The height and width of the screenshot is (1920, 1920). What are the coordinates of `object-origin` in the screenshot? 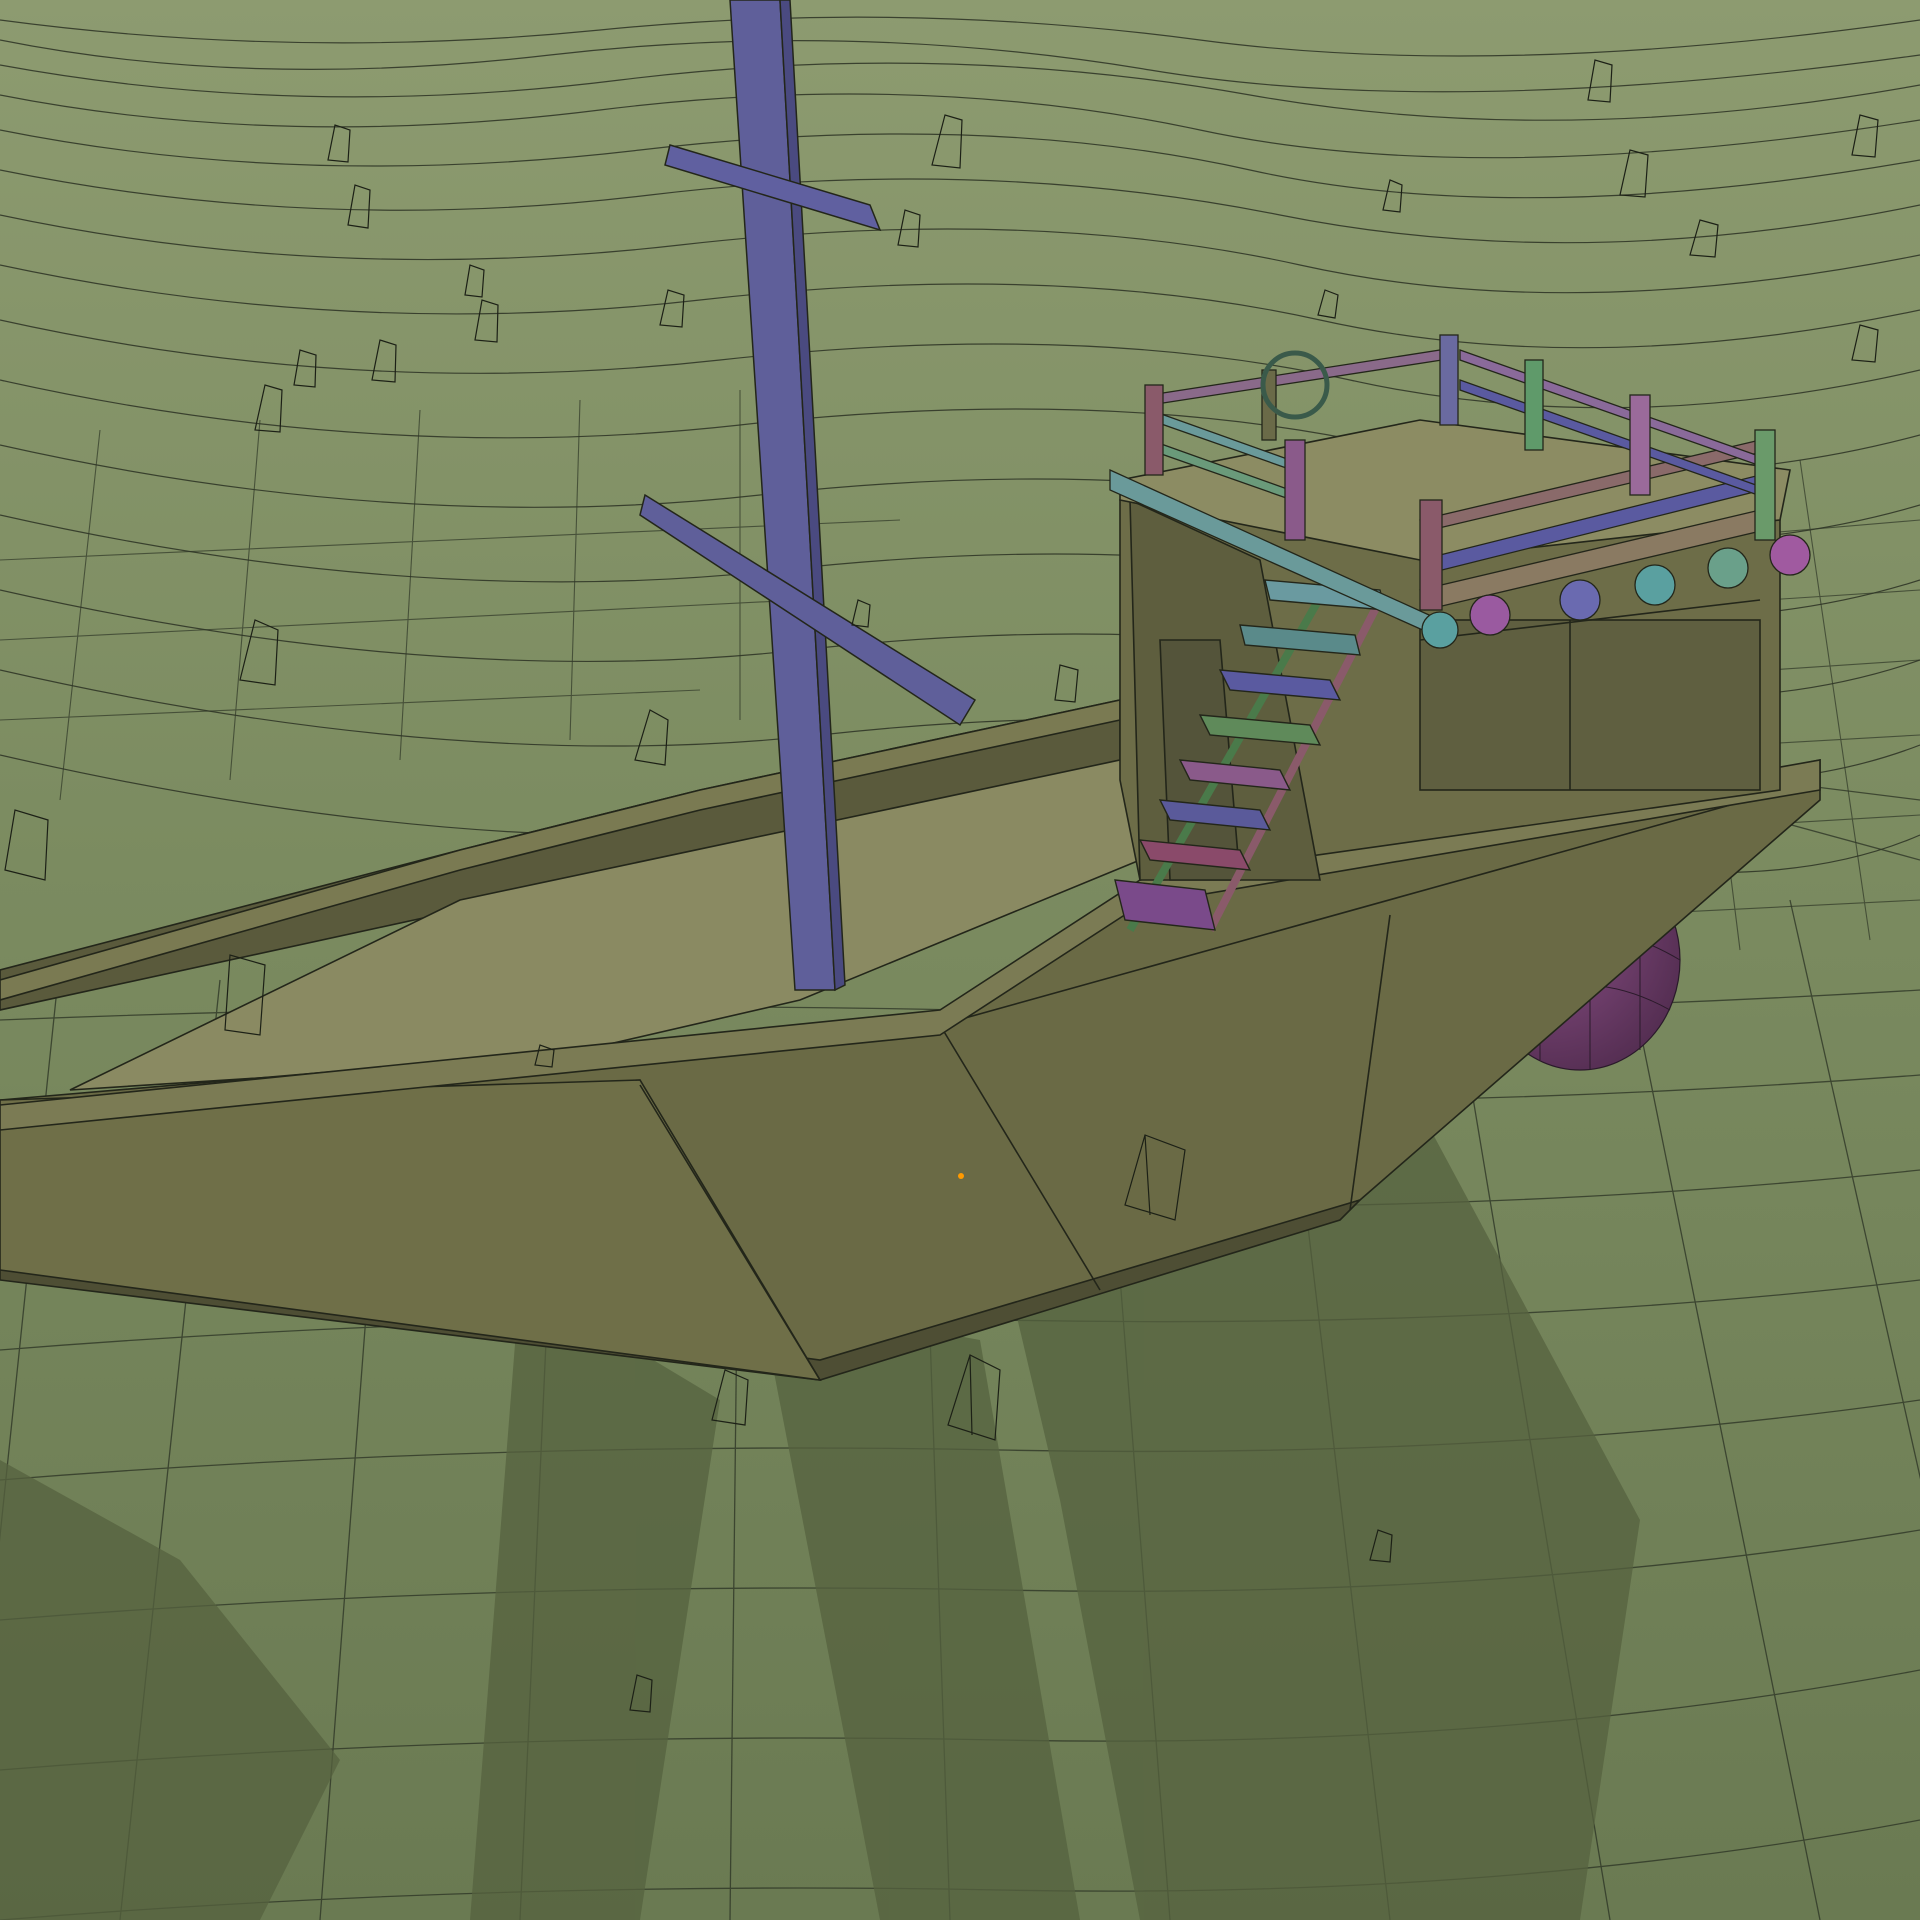 It's located at (961, 1176).